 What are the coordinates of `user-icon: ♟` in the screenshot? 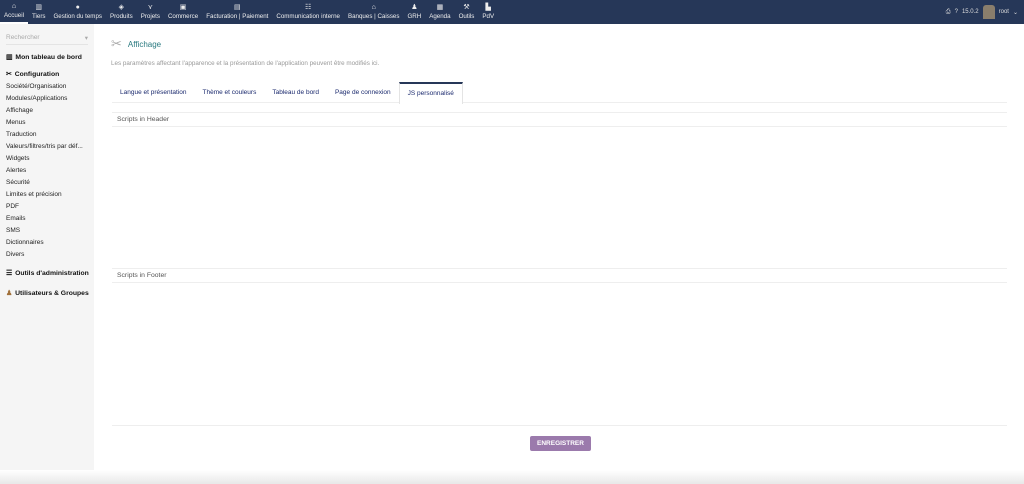 It's located at (9, 293).